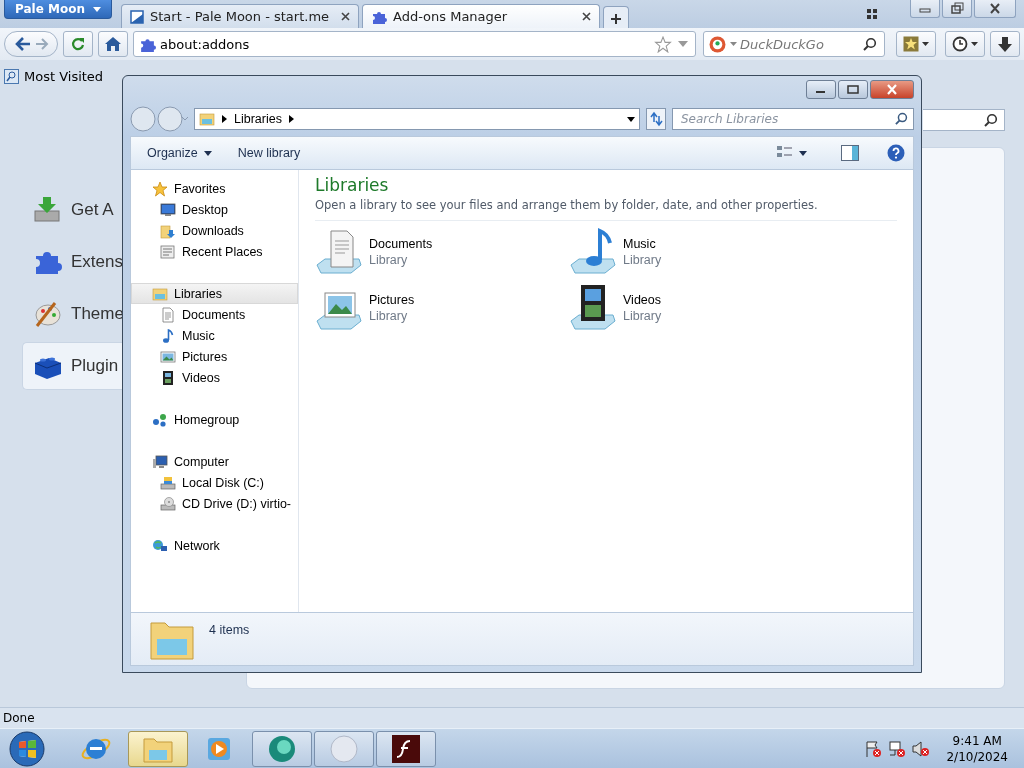 This screenshot has height=768, width=1024. Describe the element at coordinates (168, 482) in the screenshot. I see `hard-drive-icon` at that location.